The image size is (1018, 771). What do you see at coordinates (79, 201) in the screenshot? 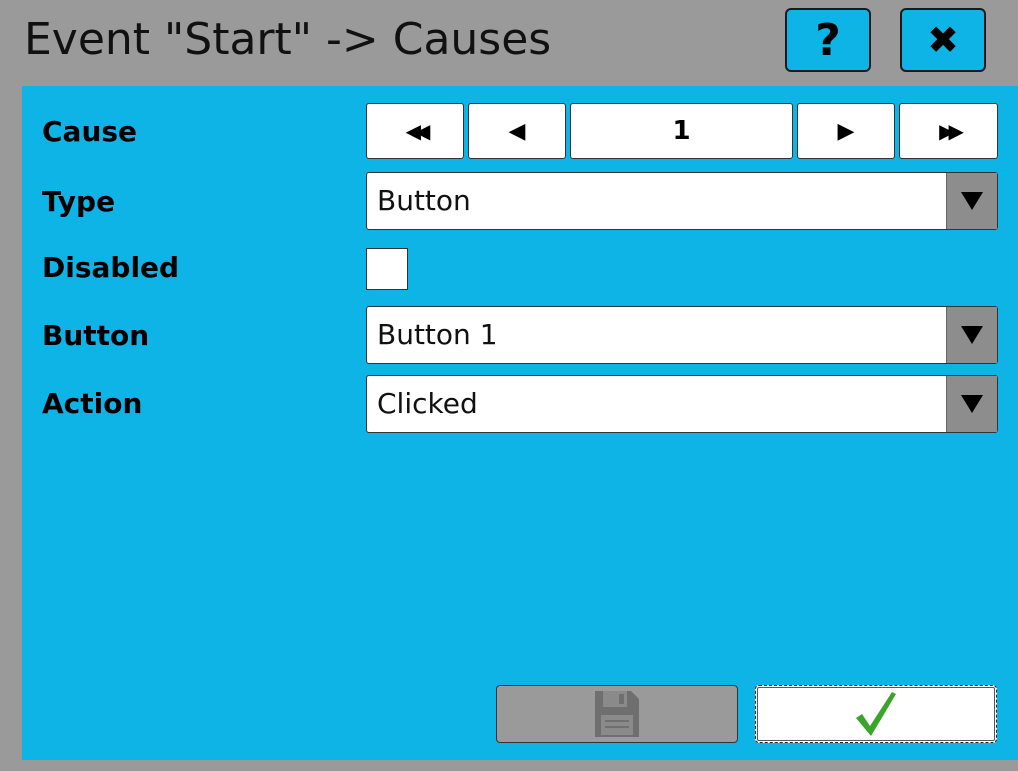
I see `type-label: Type` at bounding box center [79, 201].